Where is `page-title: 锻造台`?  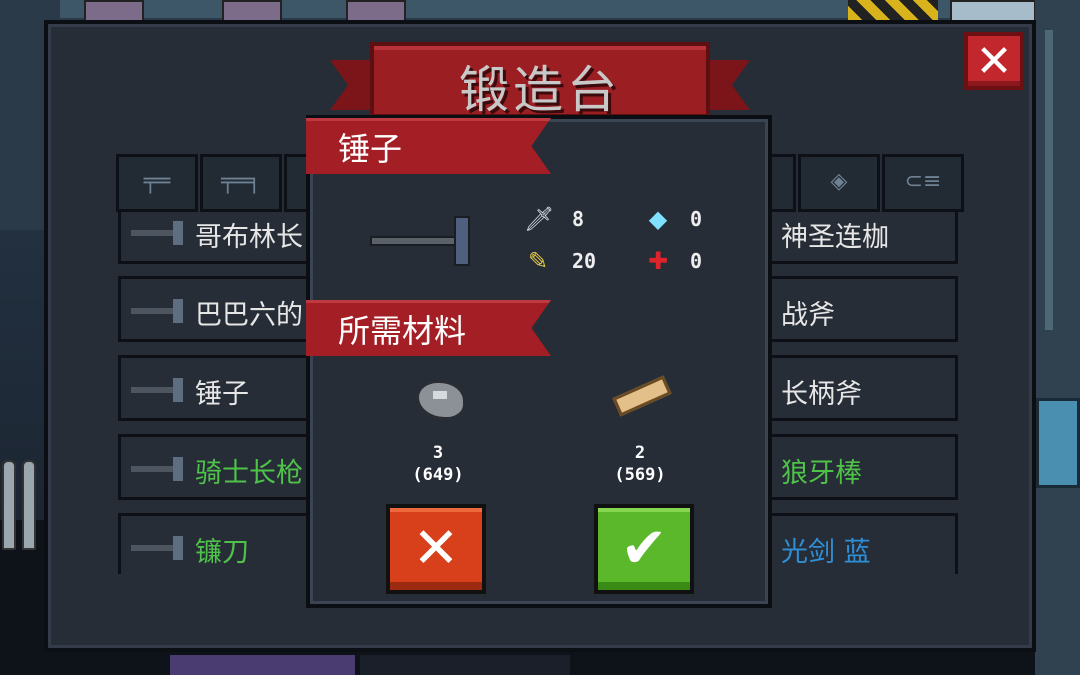 page-title: 锻造台 is located at coordinates (540, 90).